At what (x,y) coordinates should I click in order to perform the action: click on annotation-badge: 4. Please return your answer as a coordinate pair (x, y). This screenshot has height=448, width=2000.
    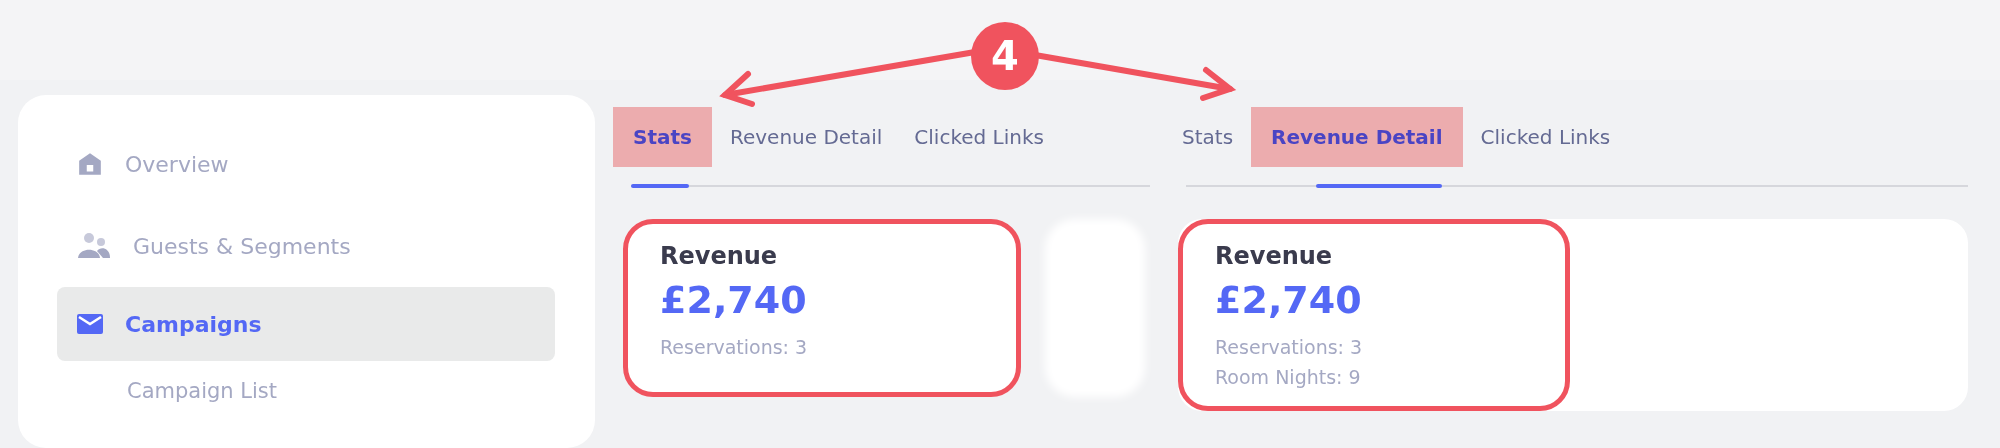
    Looking at the image, I should click on (1005, 56).